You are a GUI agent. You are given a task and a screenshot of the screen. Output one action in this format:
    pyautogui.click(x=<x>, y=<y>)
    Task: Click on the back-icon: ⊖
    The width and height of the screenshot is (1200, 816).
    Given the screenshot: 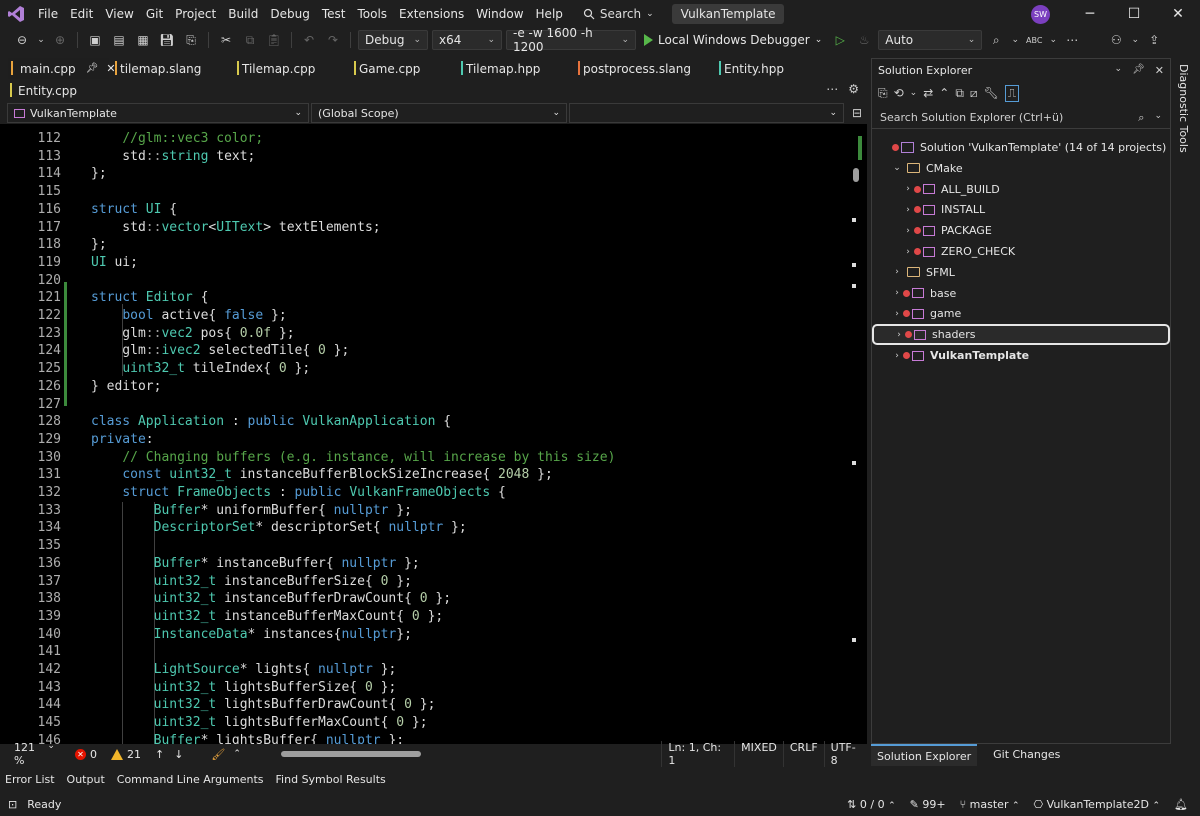 What is the action you would take?
    pyautogui.click(x=22, y=40)
    